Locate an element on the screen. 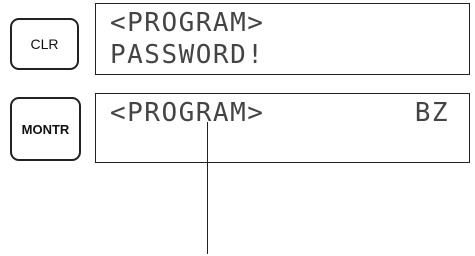 Image resolution: width=475 pixels, height=256 pixels. display-line-2: PASSWORD! is located at coordinates (187, 55).